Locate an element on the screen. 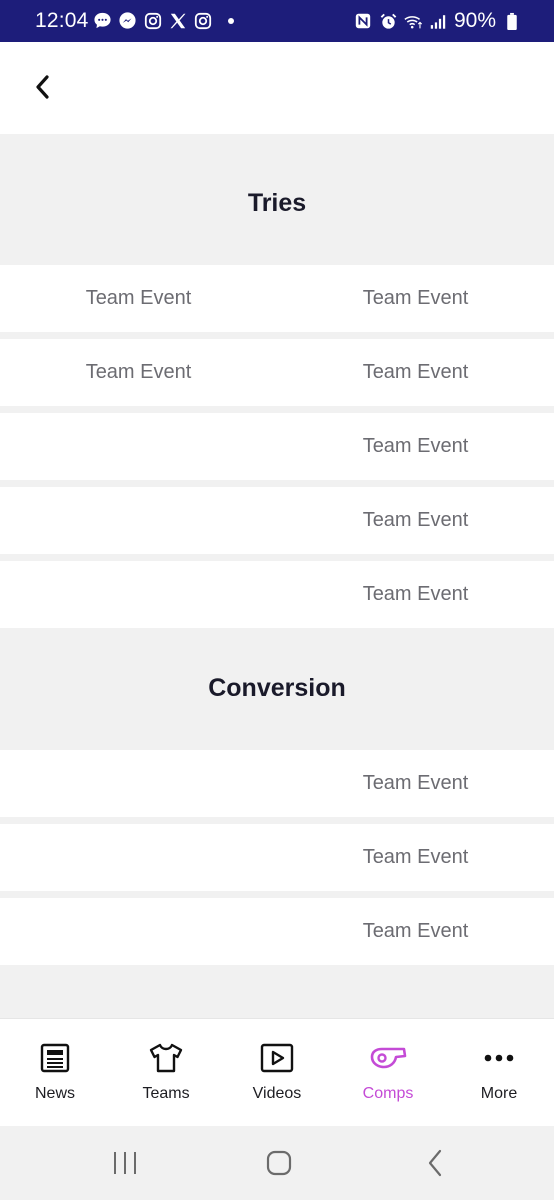 The height and width of the screenshot is (1200, 554). system-status-icons: 90% is located at coordinates (437, 21).